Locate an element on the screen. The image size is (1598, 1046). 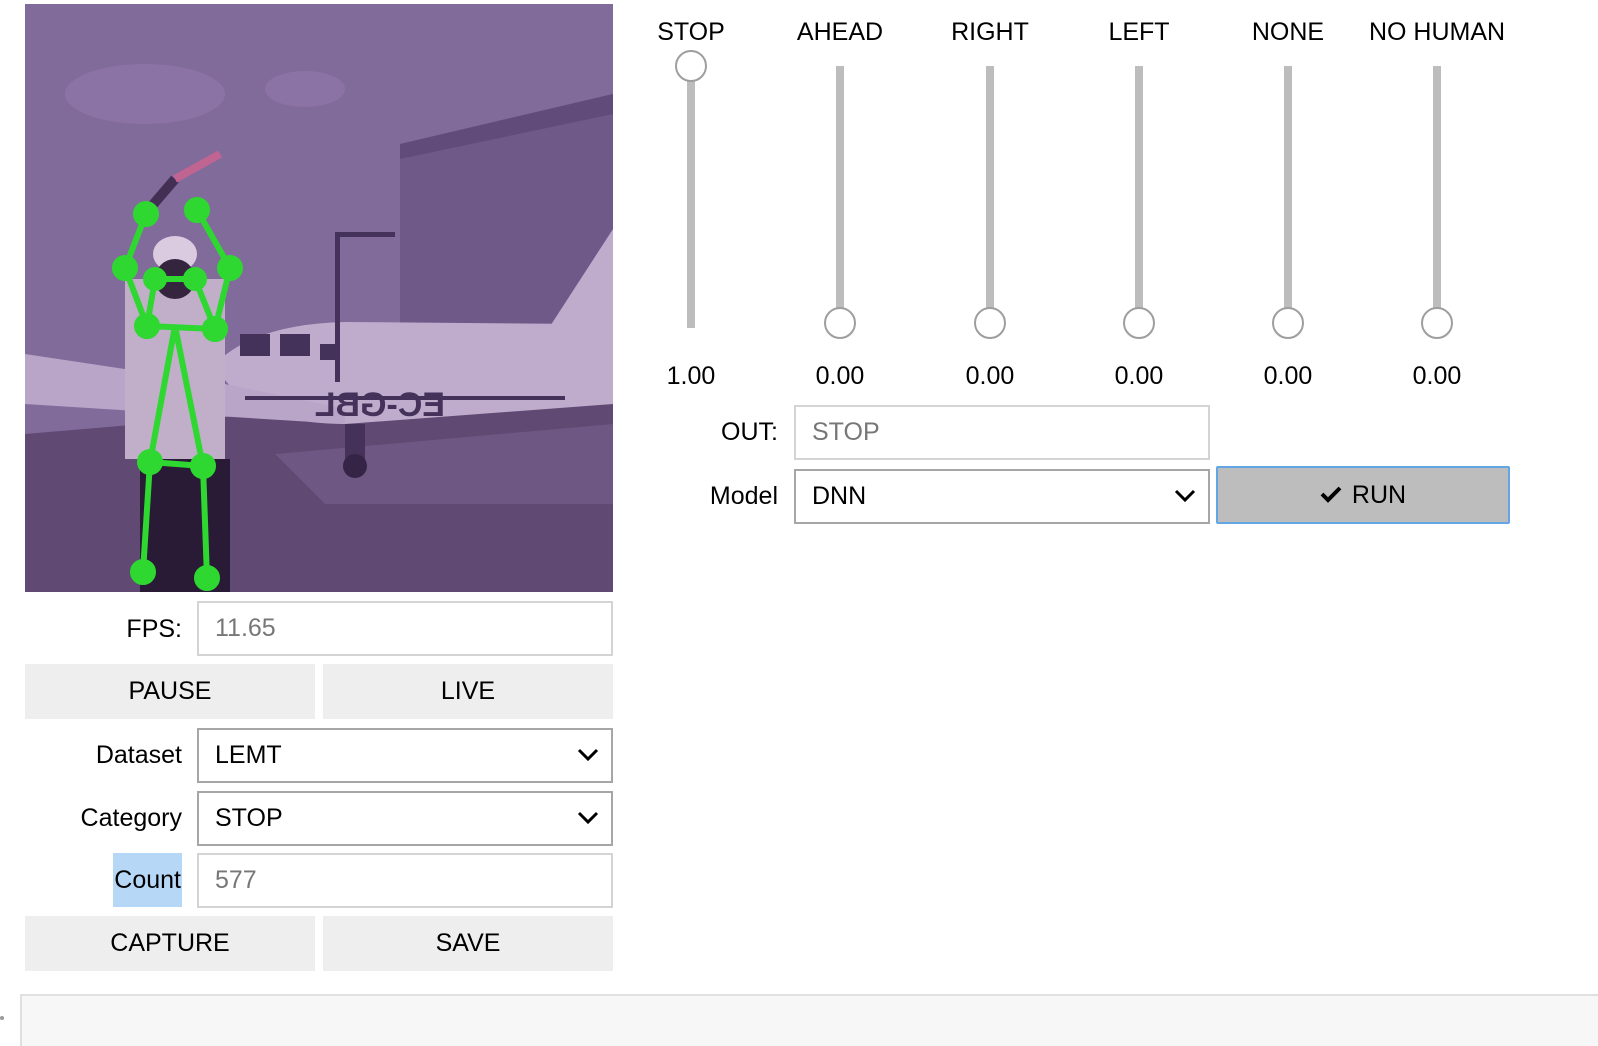
category-value: STOP is located at coordinates (249, 818).